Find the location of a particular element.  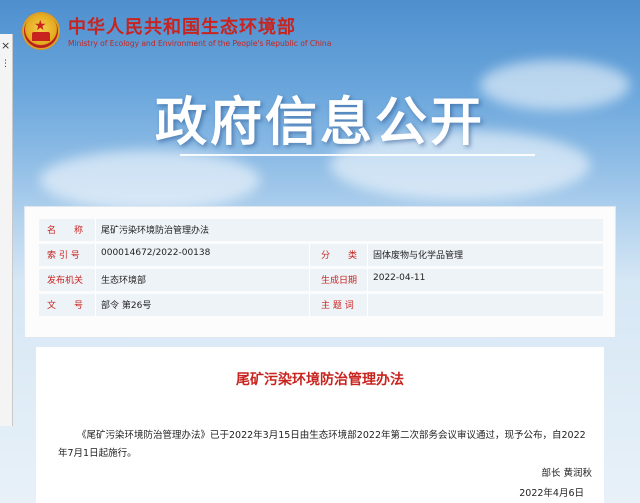

name-label: 名 称 is located at coordinates (65, 231).